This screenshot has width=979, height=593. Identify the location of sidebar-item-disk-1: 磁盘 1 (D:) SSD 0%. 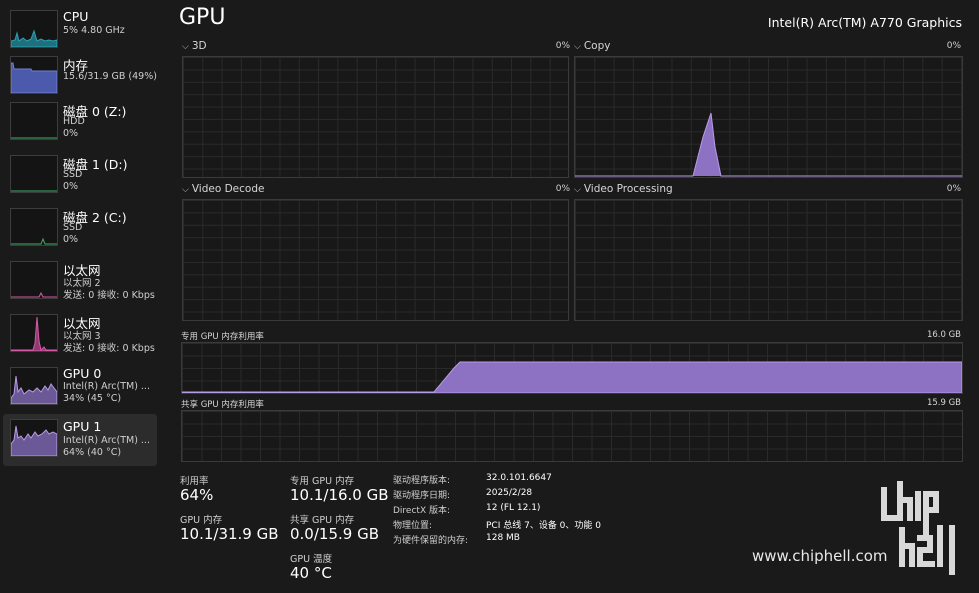
(80, 176).